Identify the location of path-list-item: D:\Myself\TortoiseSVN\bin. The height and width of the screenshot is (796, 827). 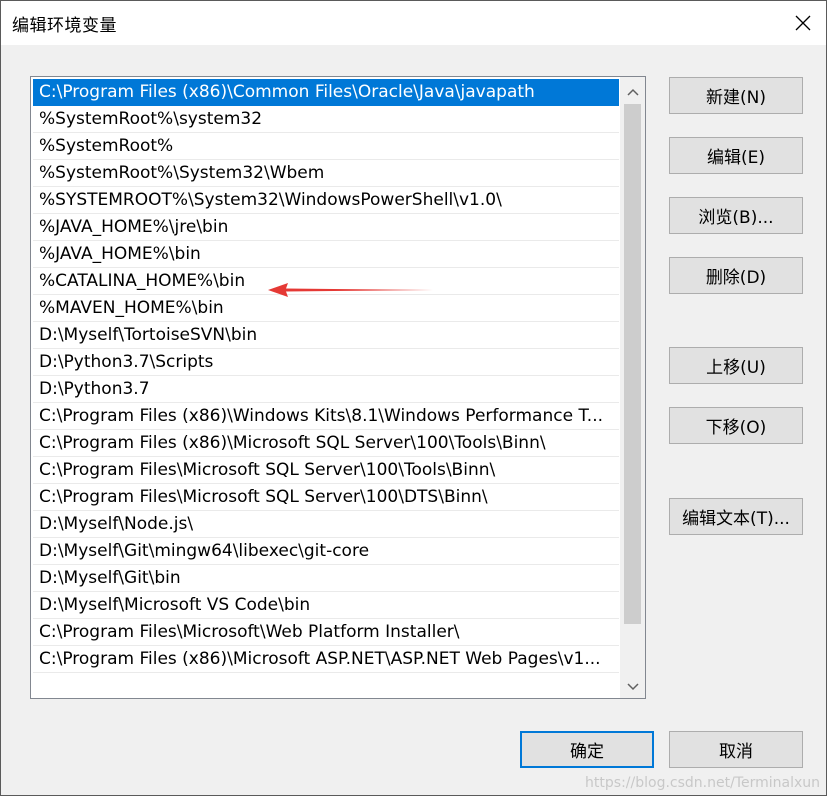
(326, 335).